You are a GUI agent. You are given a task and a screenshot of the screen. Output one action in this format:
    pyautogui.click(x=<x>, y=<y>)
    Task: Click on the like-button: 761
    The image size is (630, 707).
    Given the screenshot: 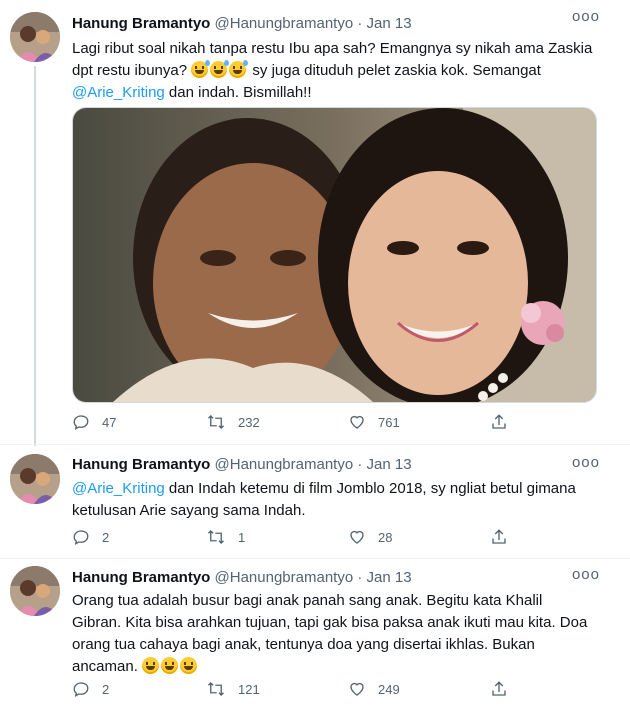 What is the action you would take?
    pyautogui.click(x=374, y=422)
    